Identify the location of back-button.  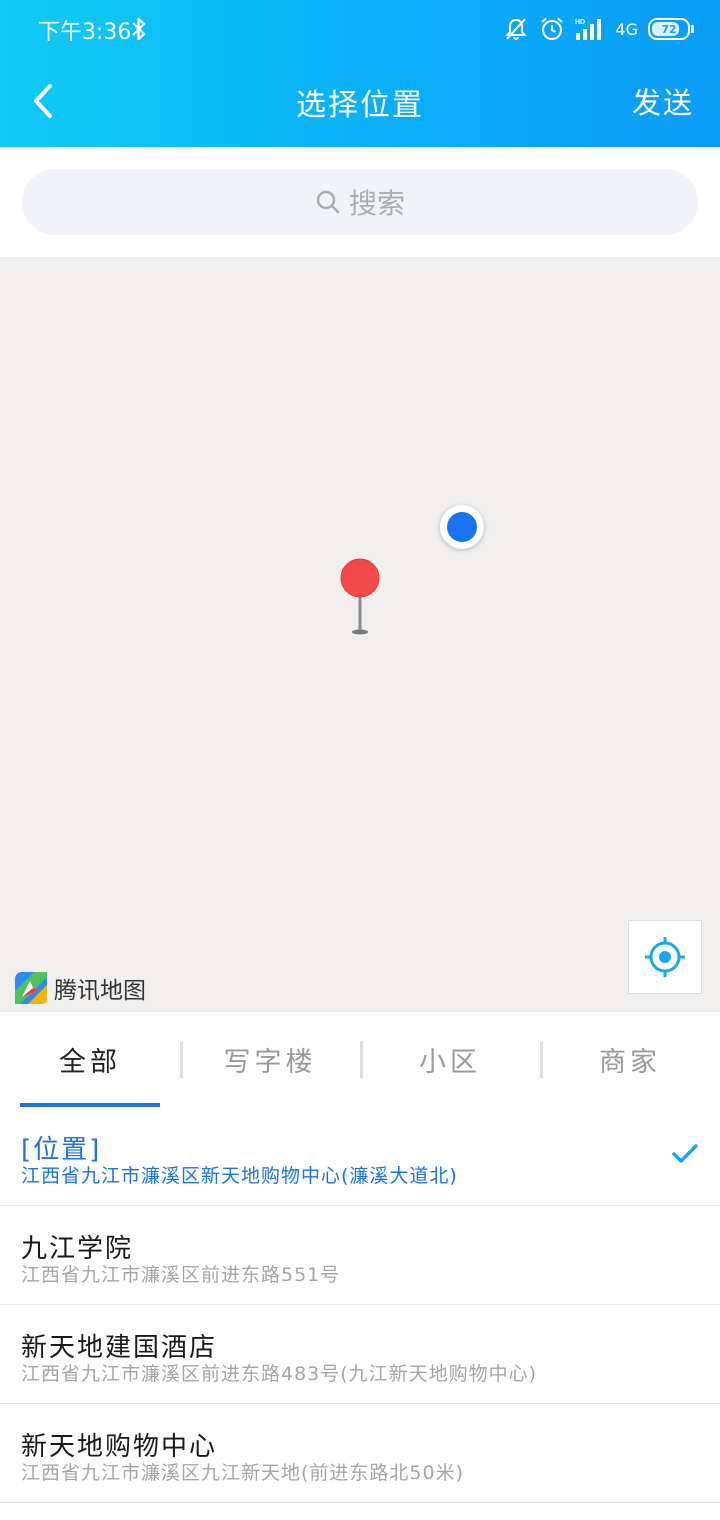
(48, 101).